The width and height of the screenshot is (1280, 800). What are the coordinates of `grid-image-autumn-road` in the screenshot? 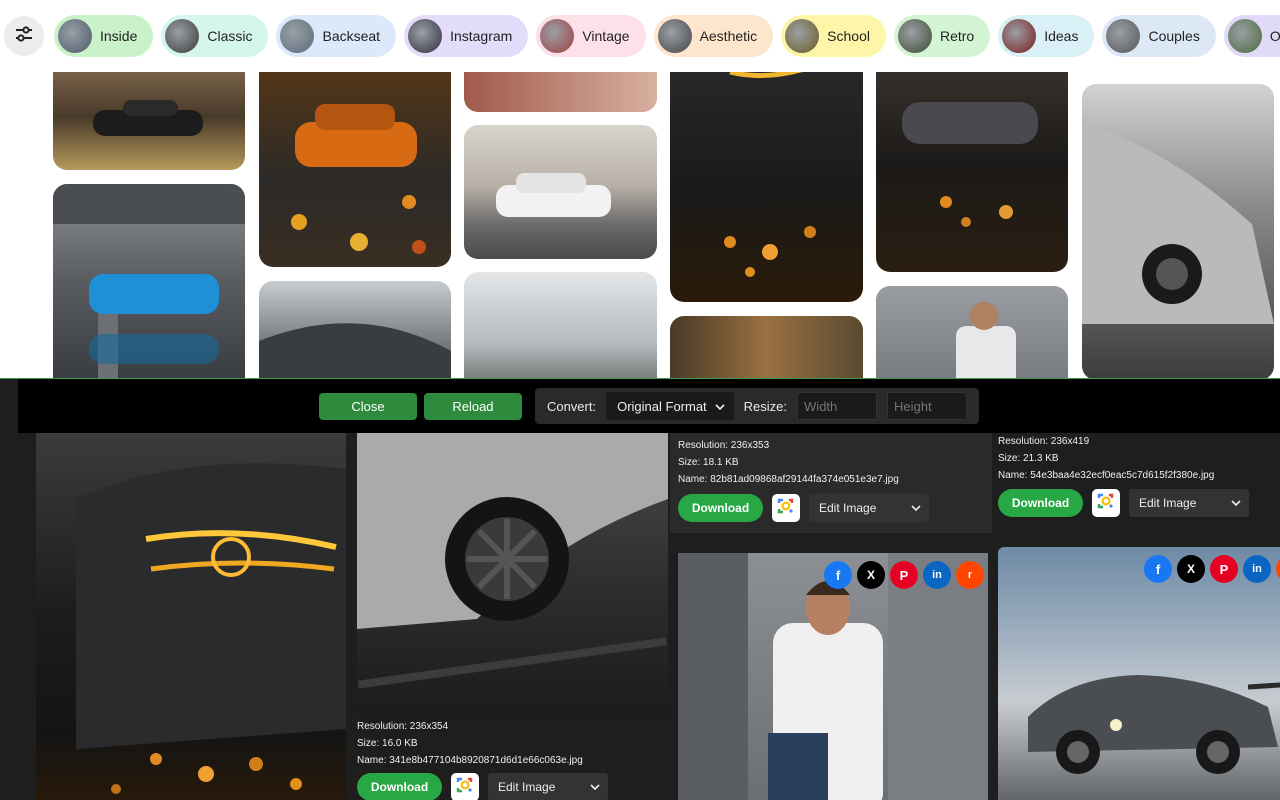 It's located at (766, 347).